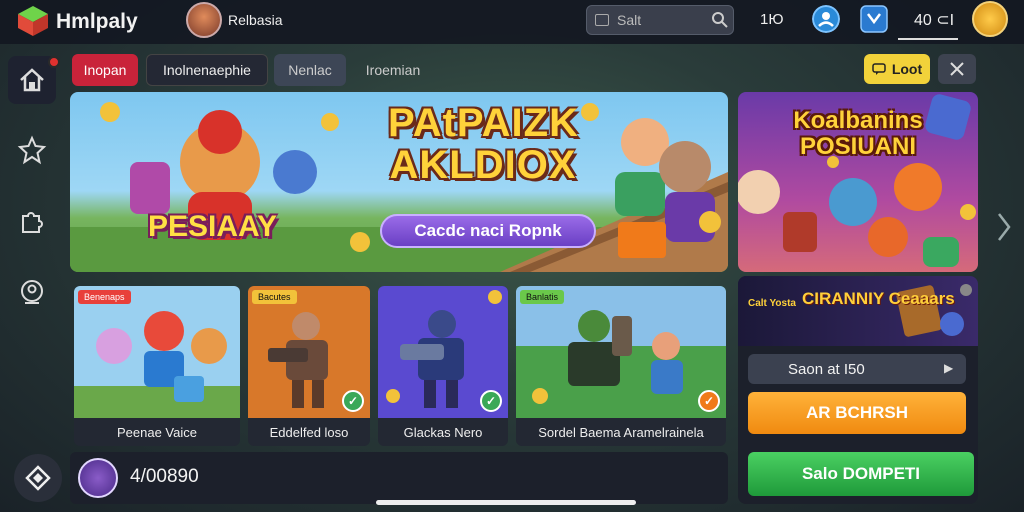 The height and width of the screenshot is (512, 1024). What do you see at coordinates (857, 413) in the screenshot?
I see `orange-button: AR BCHRSH` at bounding box center [857, 413].